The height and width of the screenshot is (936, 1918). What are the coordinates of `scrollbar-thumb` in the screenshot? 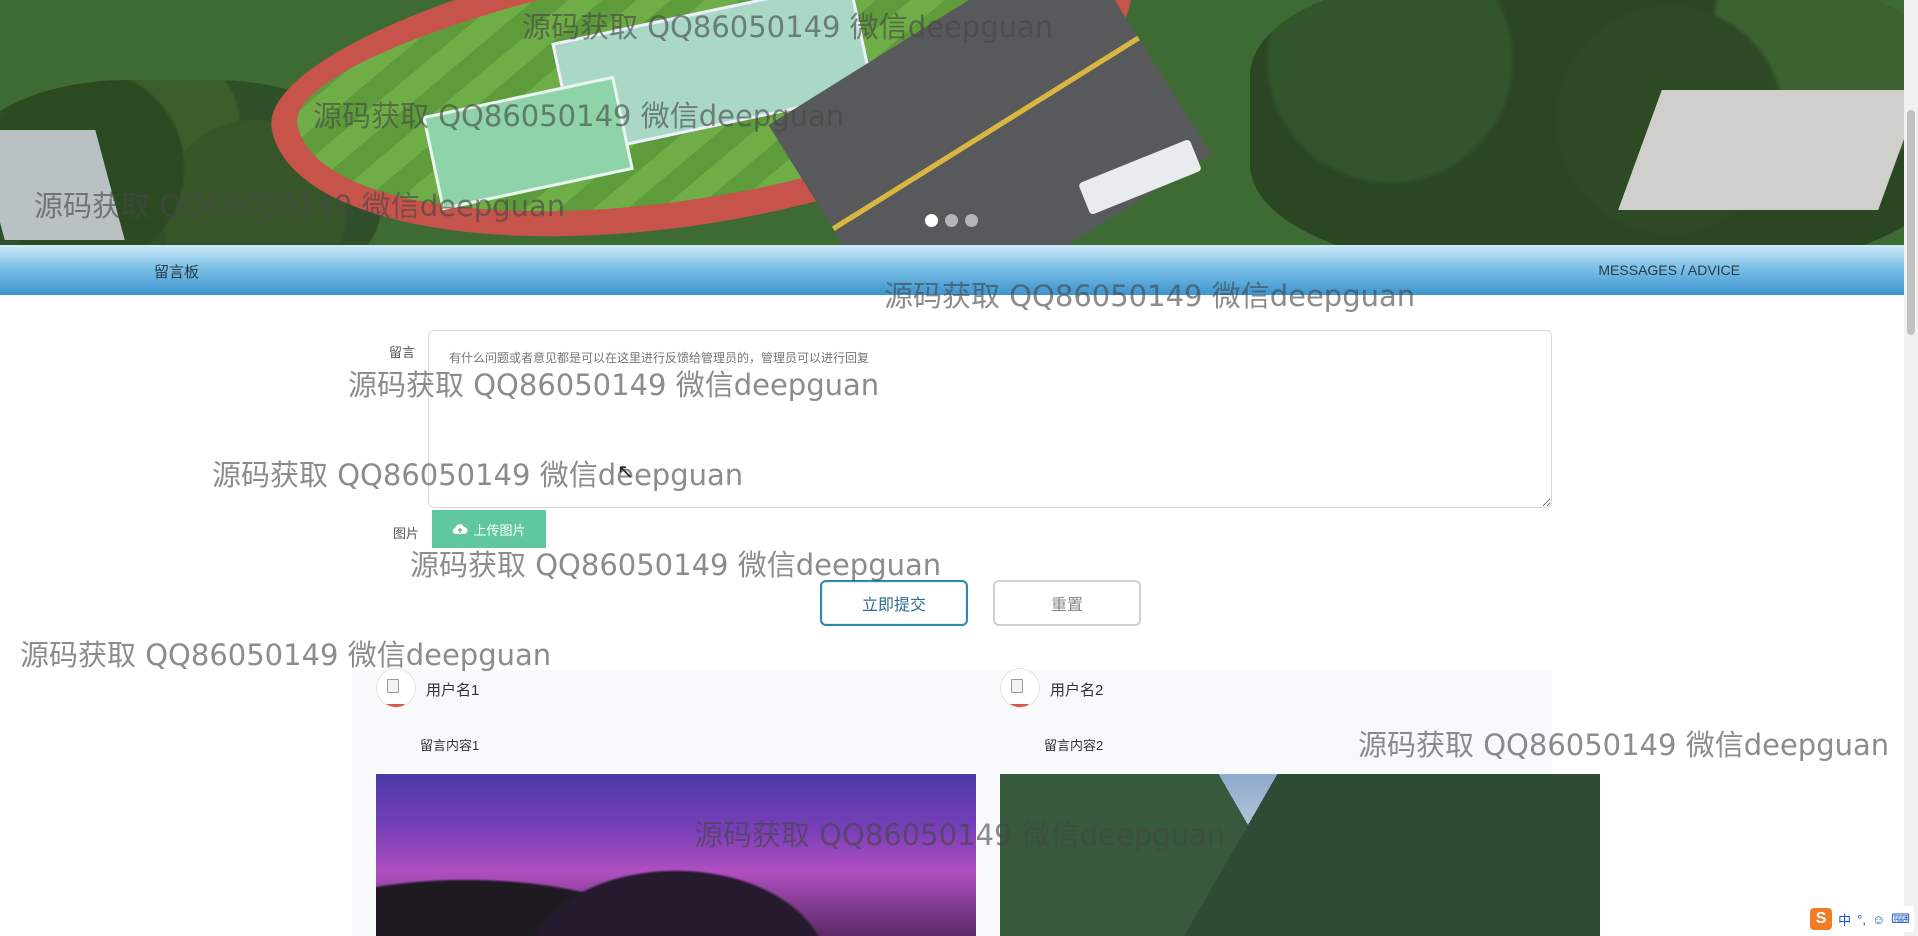 It's located at (1911, 222).